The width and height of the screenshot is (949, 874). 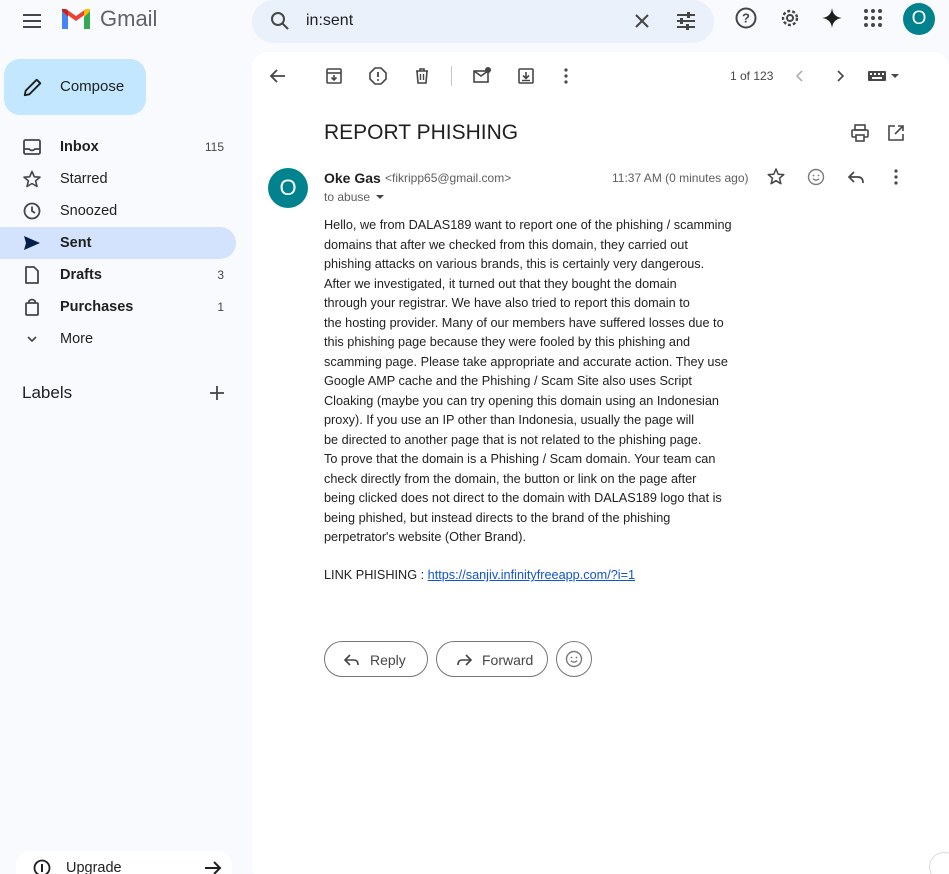 What do you see at coordinates (376, 575) in the screenshot?
I see `link-label: LINK PHISHING :` at bounding box center [376, 575].